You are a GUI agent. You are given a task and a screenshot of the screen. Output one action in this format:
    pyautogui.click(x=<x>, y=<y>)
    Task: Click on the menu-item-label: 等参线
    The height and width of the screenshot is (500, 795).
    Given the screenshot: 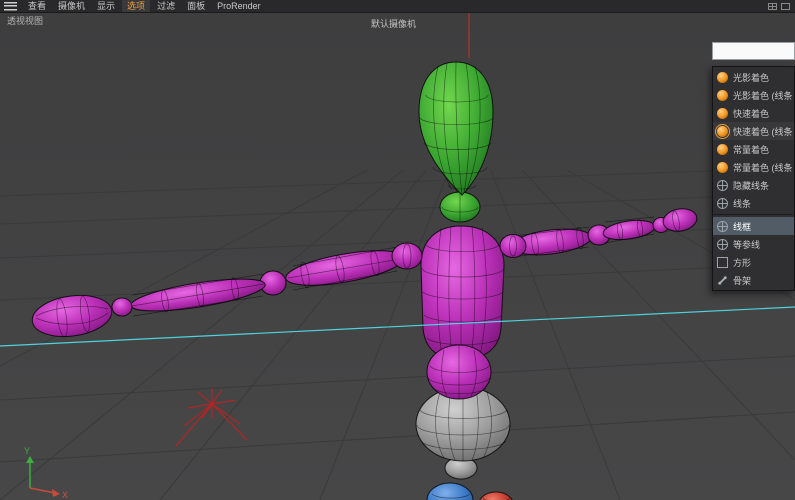 What is the action you would take?
    pyautogui.click(x=747, y=244)
    